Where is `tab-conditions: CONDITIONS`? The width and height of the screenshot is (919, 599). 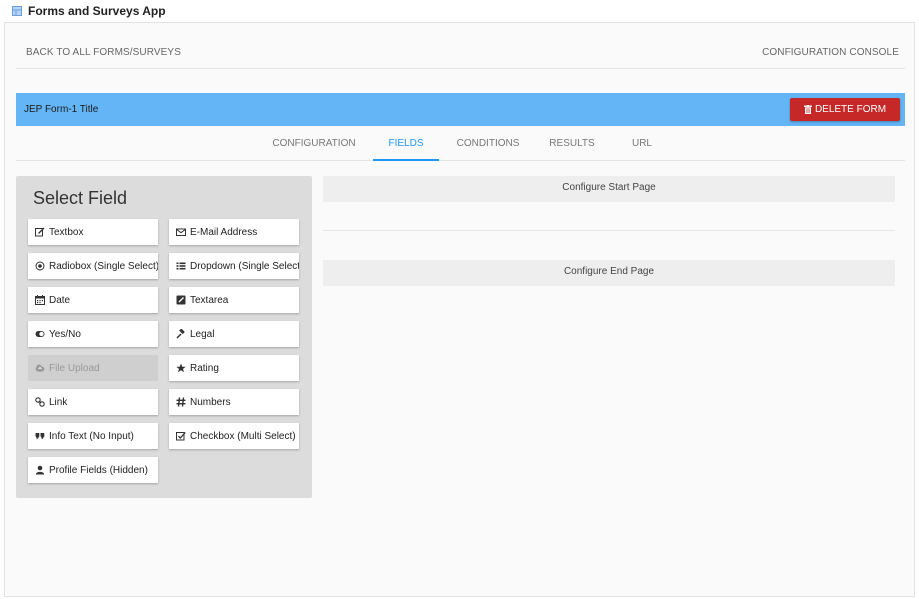
tab-conditions: CONDITIONS is located at coordinates (488, 143).